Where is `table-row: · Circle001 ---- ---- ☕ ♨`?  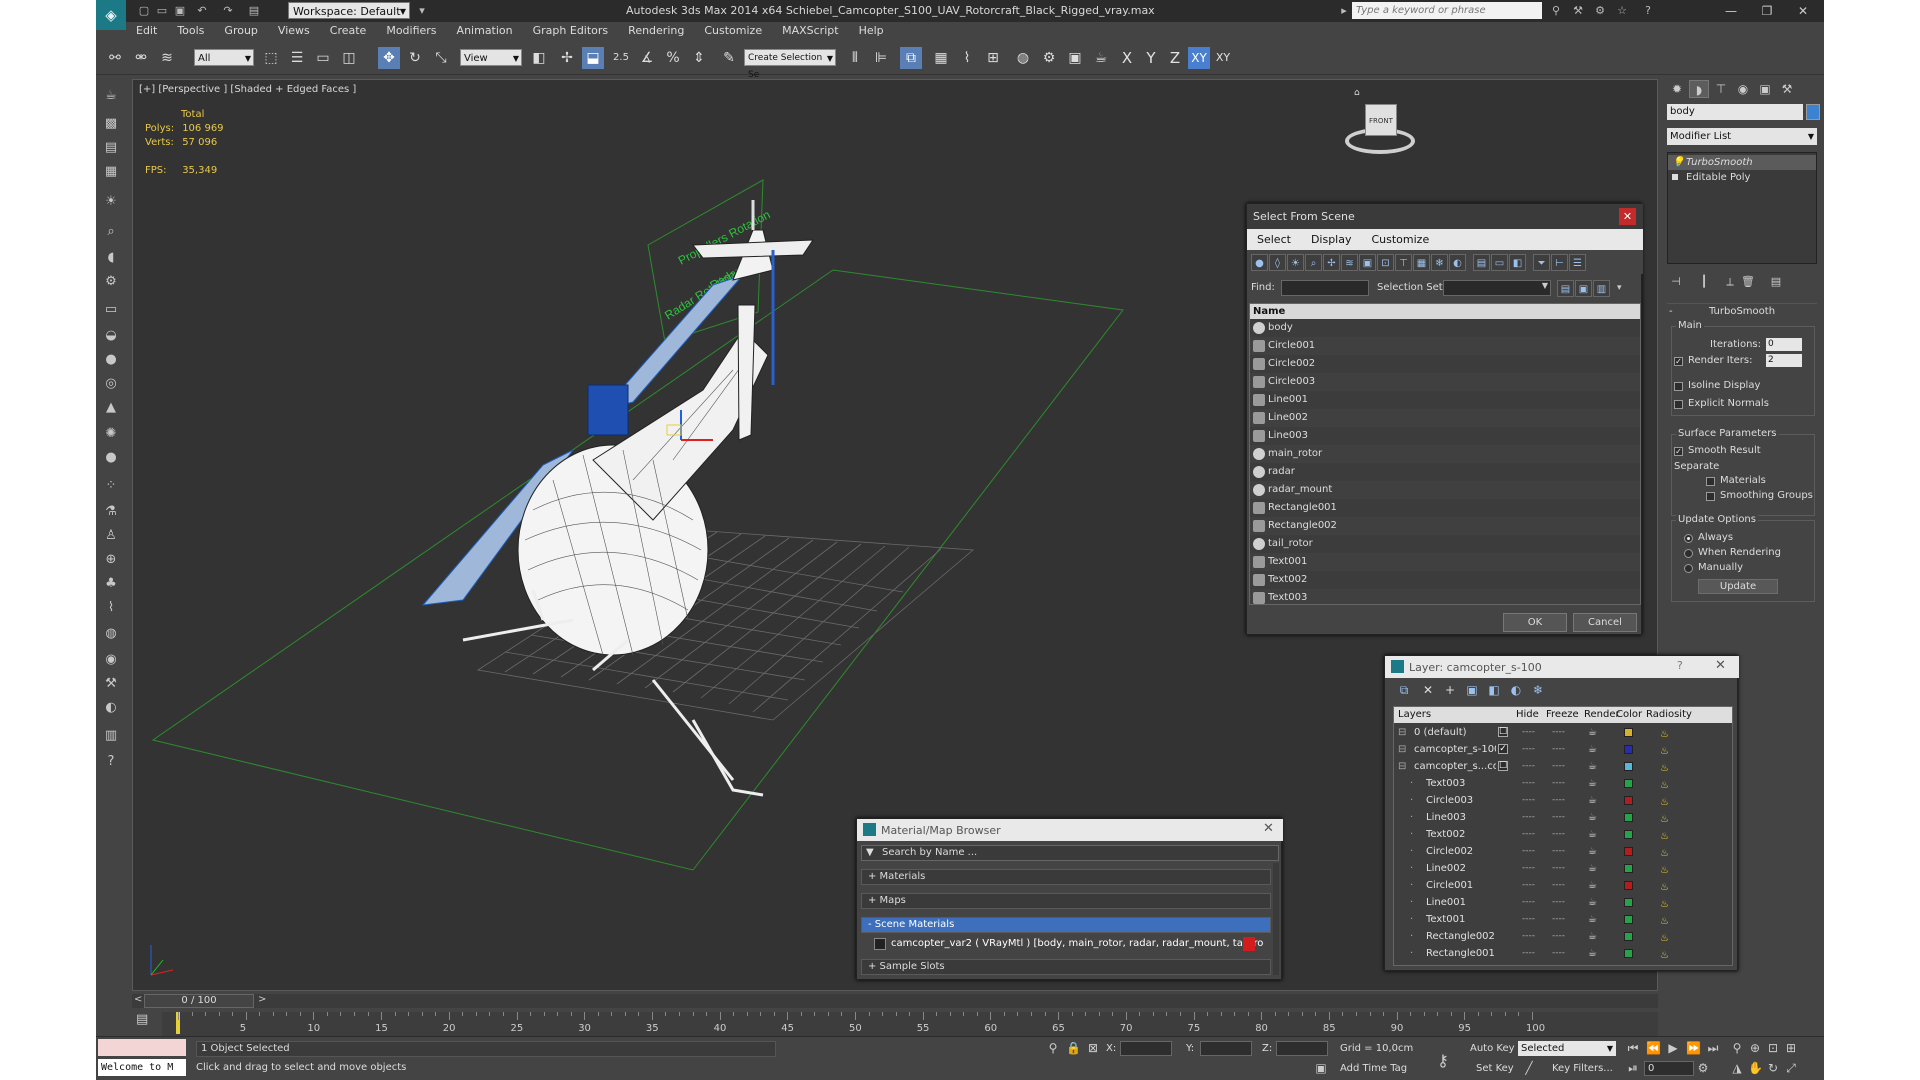
table-row: · Circle001 ---- ---- ☕ ♨ is located at coordinates (1563, 885).